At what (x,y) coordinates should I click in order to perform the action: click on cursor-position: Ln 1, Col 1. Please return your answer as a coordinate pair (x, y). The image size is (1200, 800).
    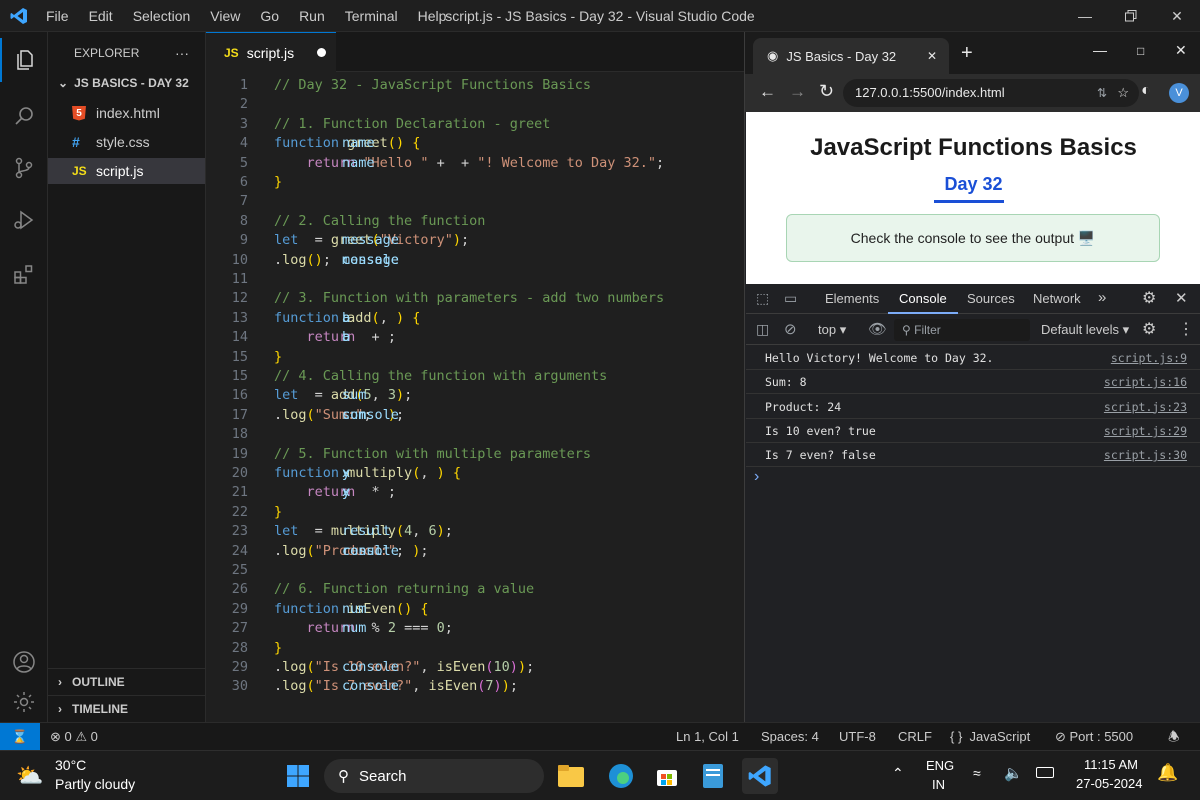
    Looking at the image, I should click on (707, 736).